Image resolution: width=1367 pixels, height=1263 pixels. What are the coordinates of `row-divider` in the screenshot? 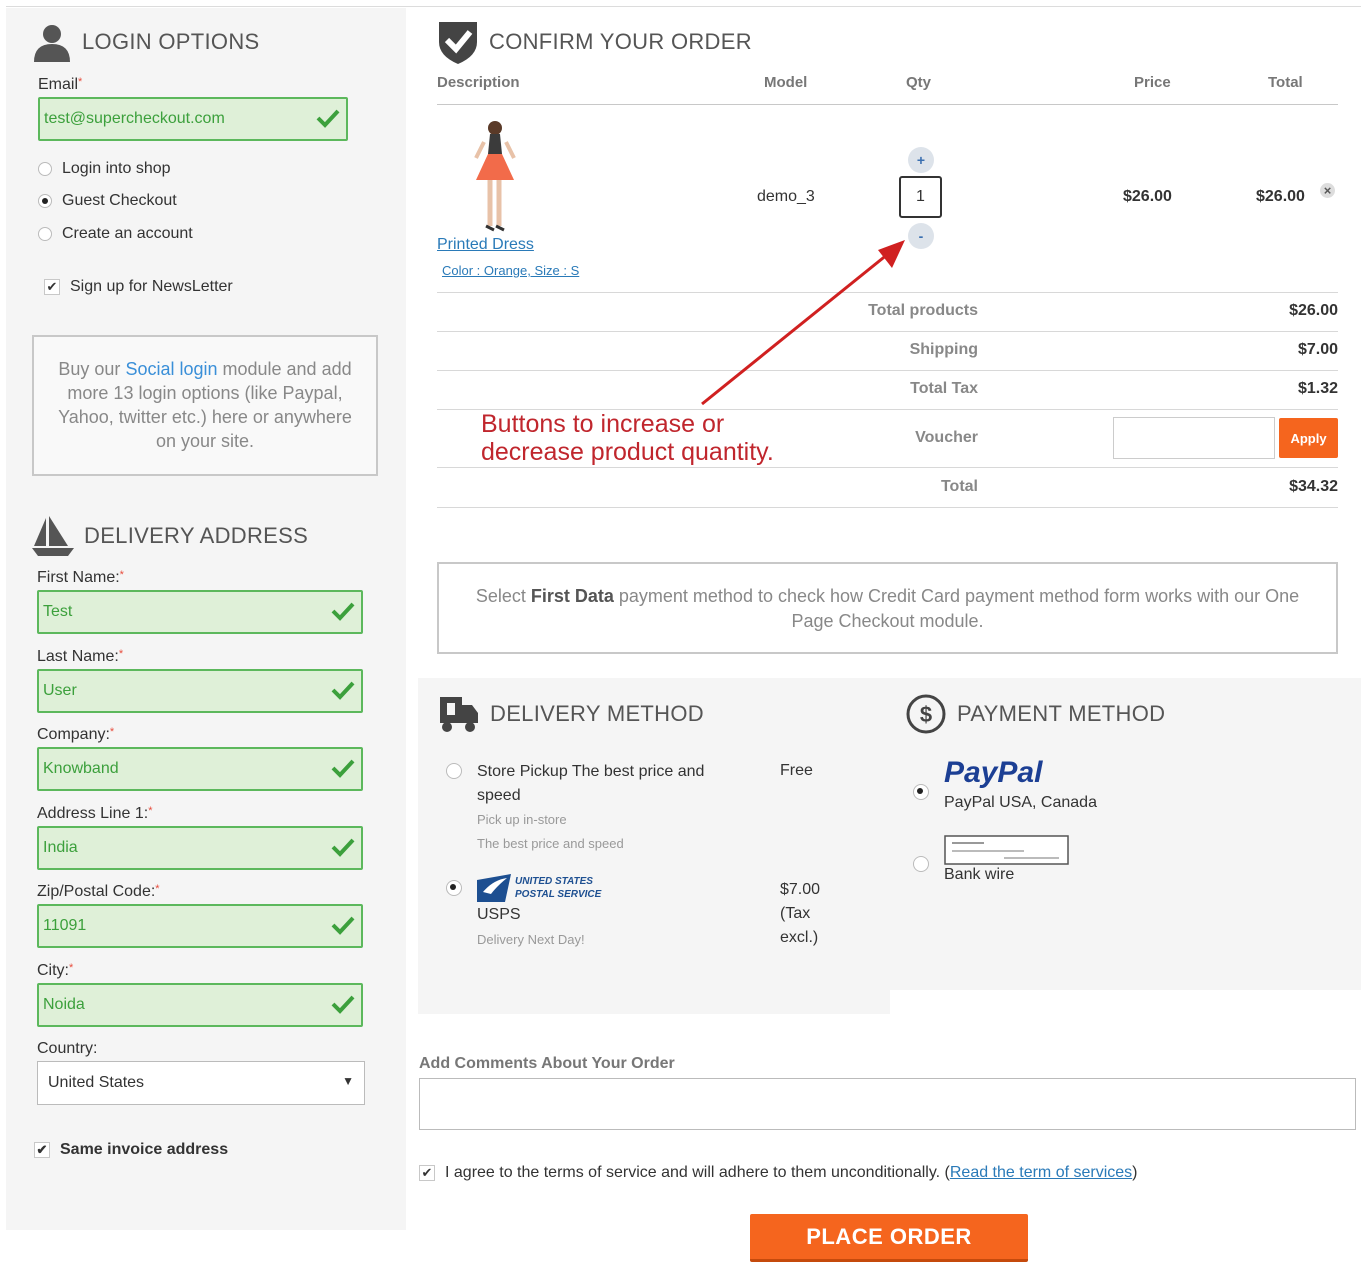 It's located at (887, 467).